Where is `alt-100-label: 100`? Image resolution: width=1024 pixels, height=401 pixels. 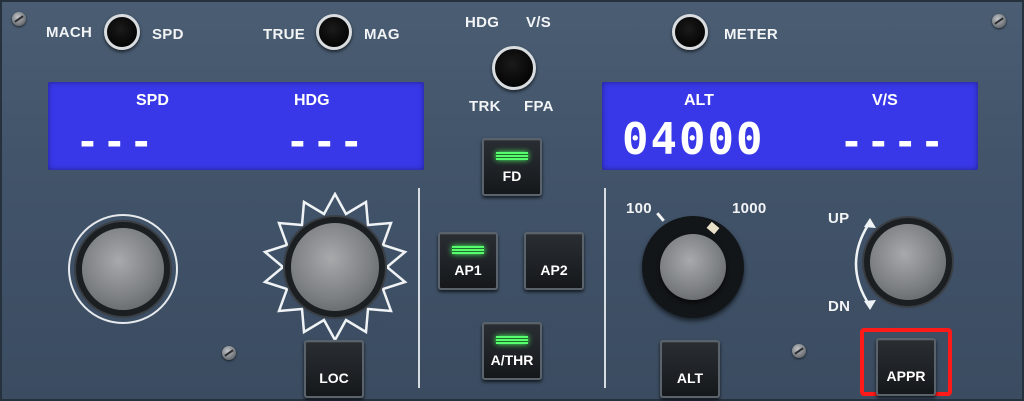
alt-100-label: 100 is located at coordinates (639, 208).